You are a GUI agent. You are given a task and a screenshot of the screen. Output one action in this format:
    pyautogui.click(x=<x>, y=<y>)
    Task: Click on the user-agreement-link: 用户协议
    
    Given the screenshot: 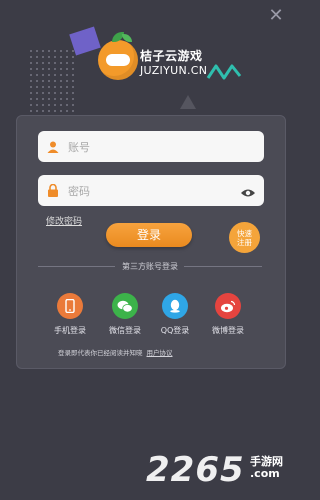 What is the action you would take?
    pyautogui.click(x=160, y=353)
    